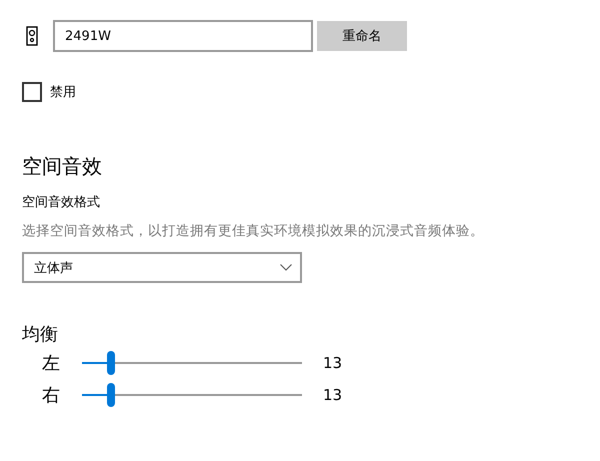 The width and height of the screenshot is (600, 461). What do you see at coordinates (40, 335) in the screenshot?
I see `balance-heading: 均衡` at bounding box center [40, 335].